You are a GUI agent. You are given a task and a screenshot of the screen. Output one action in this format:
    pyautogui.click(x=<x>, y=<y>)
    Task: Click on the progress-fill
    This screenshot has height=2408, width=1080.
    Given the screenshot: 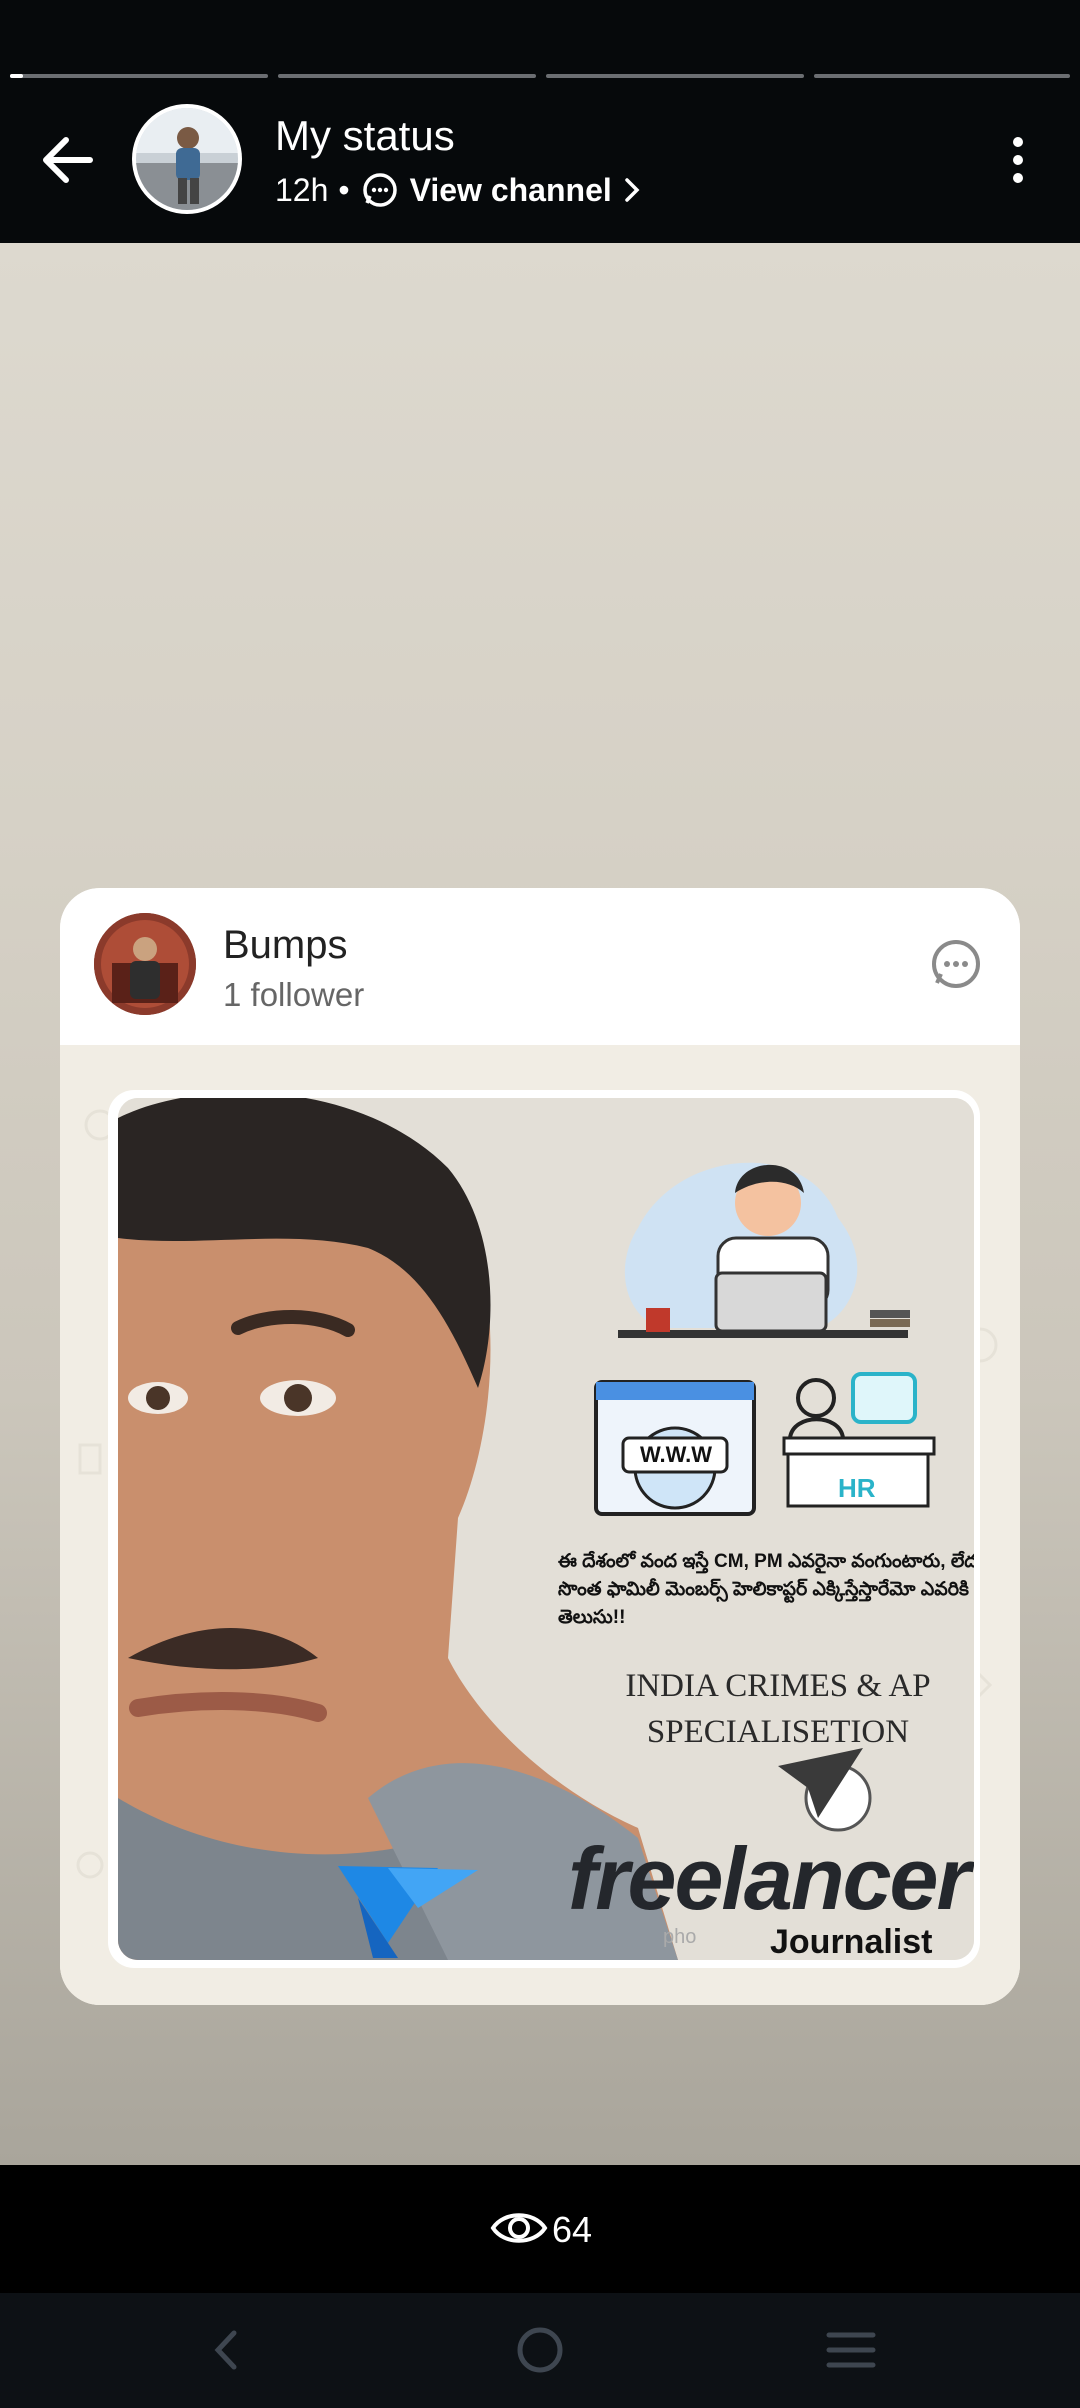 What is the action you would take?
    pyautogui.click(x=16, y=76)
    